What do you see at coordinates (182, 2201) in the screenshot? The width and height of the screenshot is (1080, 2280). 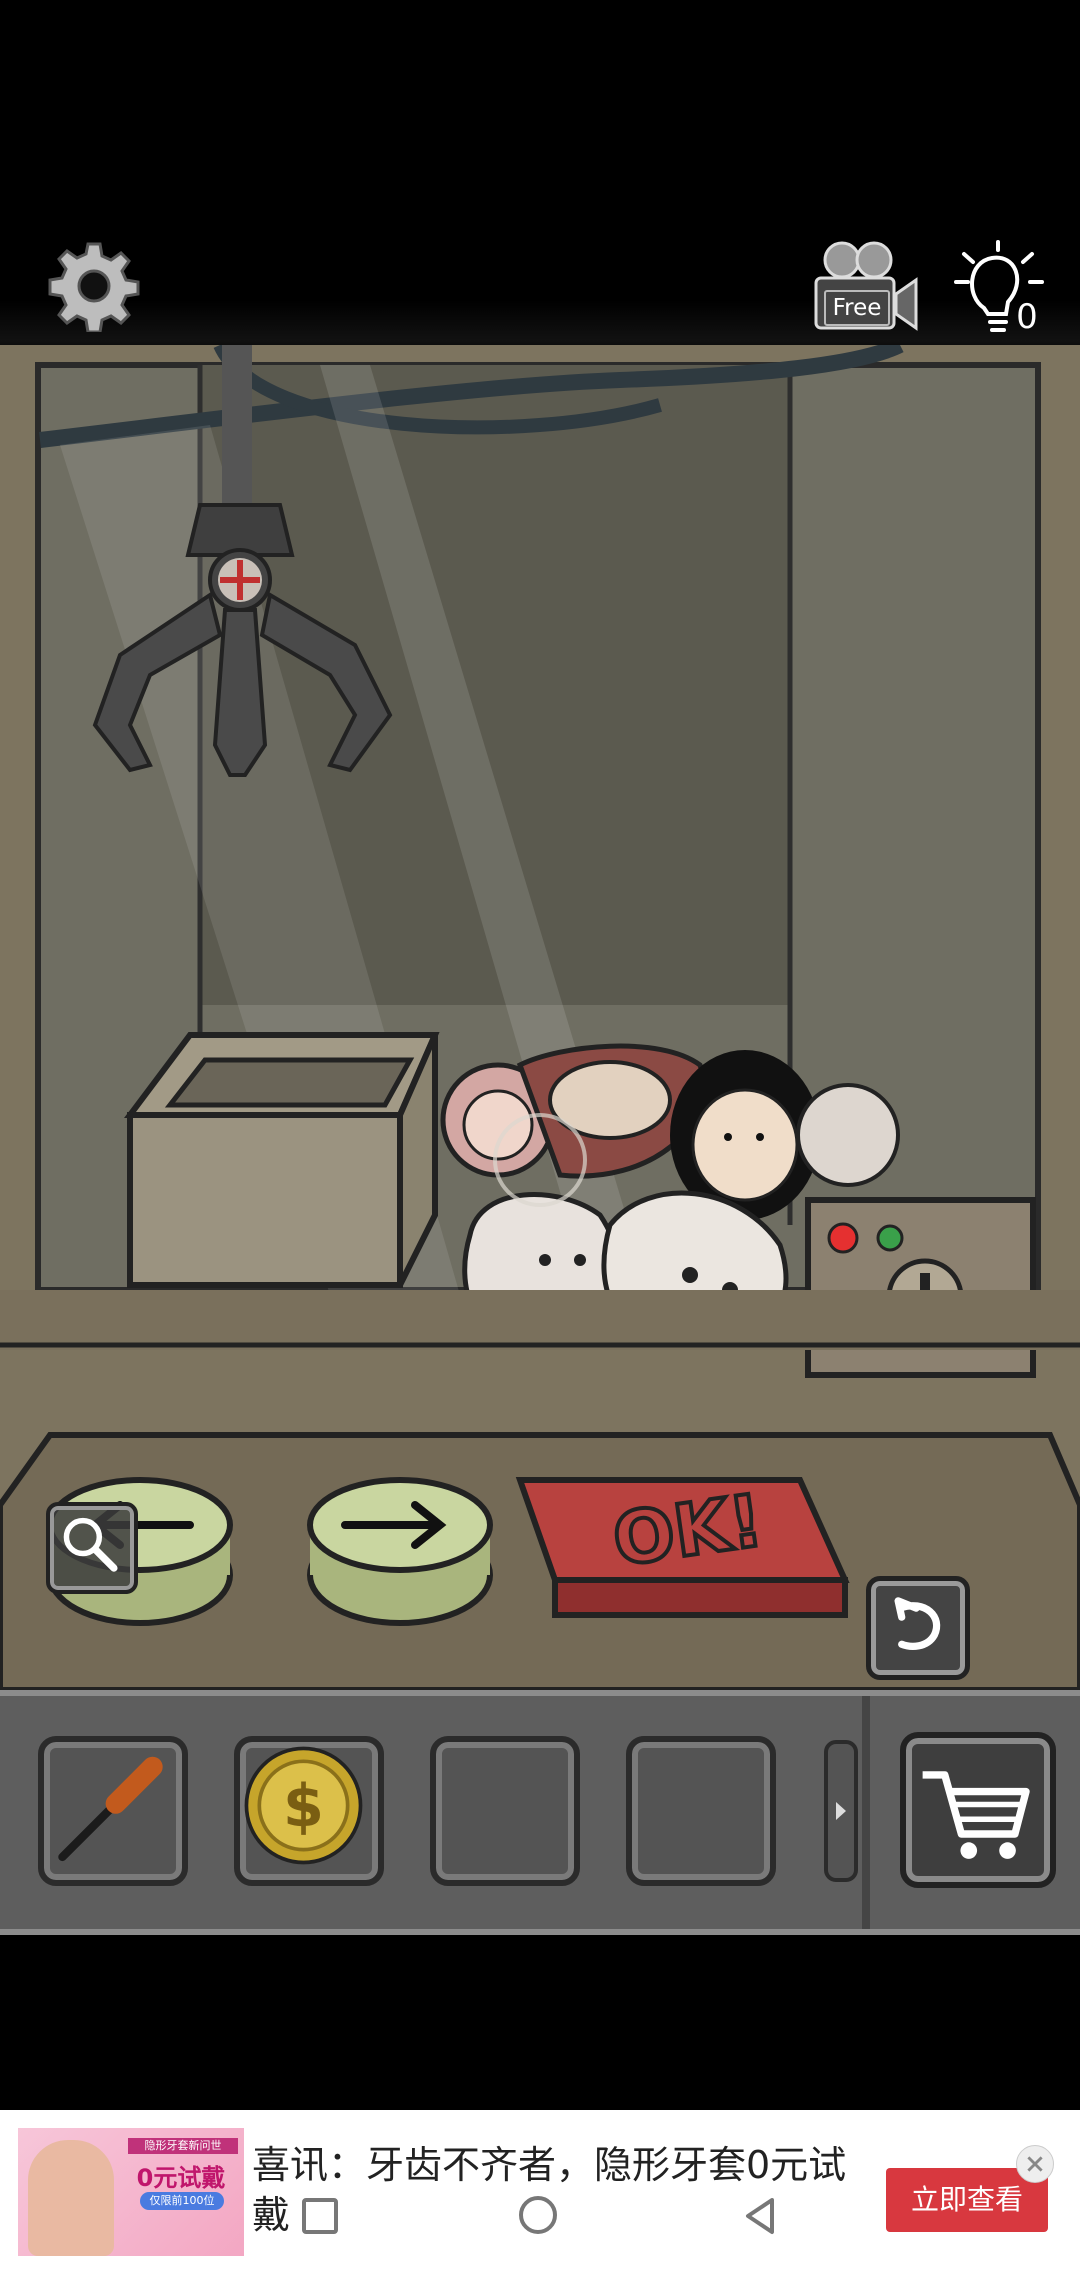 I see `ad-image-pill: 仅限前100位` at bounding box center [182, 2201].